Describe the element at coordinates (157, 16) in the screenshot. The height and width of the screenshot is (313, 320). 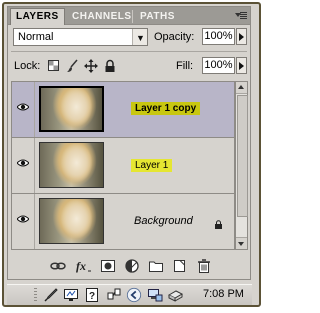
I see `tab-paths: PATHS` at that location.